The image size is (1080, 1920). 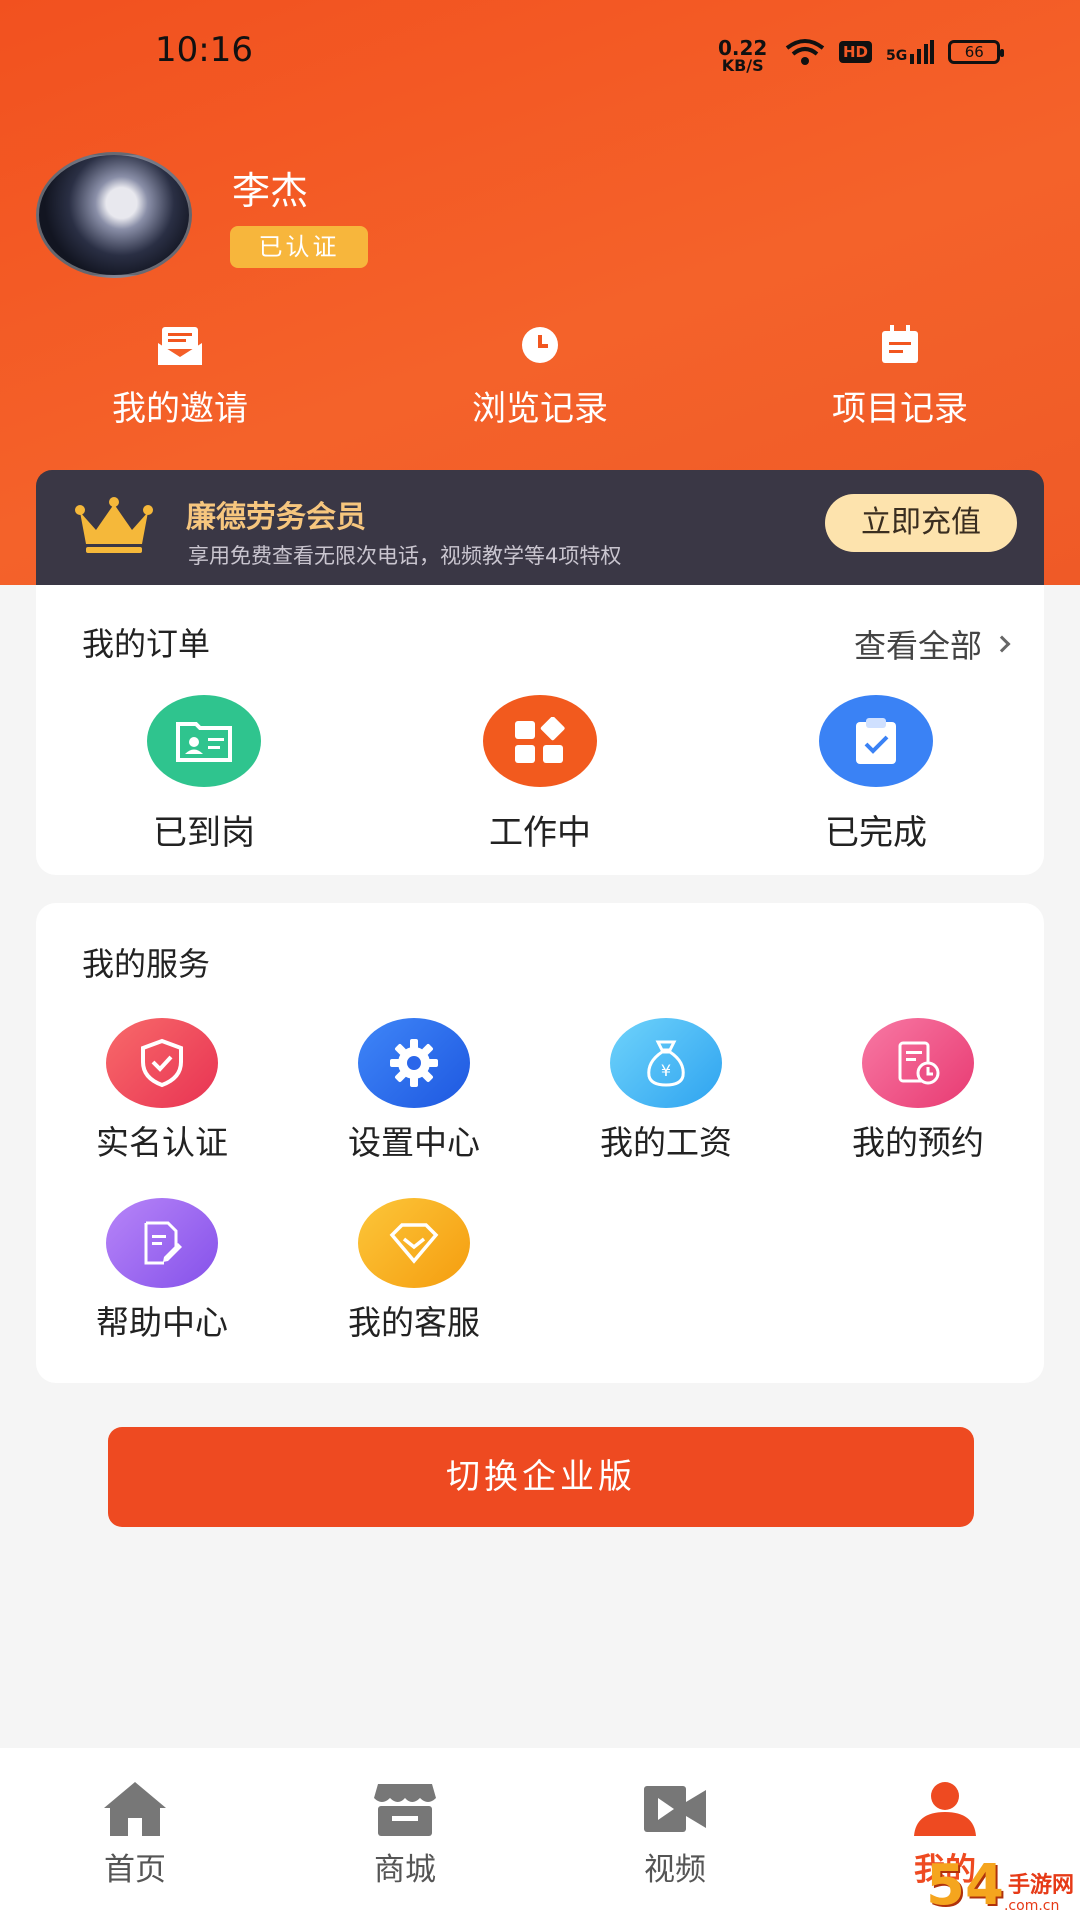 What do you see at coordinates (180, 346) in the screenshot?
I see `invite-envelope-icon` at bounding box center [180, 346].